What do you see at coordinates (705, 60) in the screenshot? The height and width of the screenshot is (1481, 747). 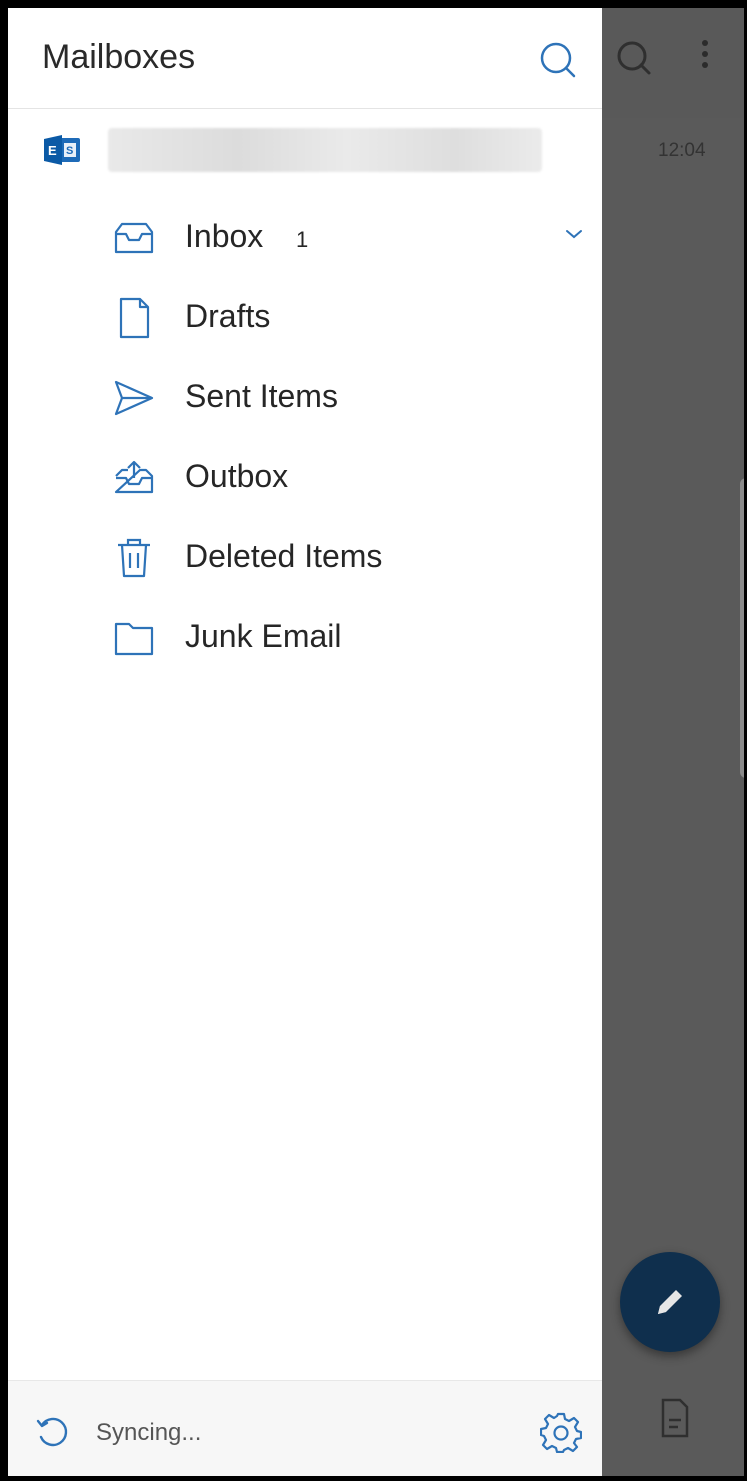 I see `more-options-icon` at bounding box center [705, 60].